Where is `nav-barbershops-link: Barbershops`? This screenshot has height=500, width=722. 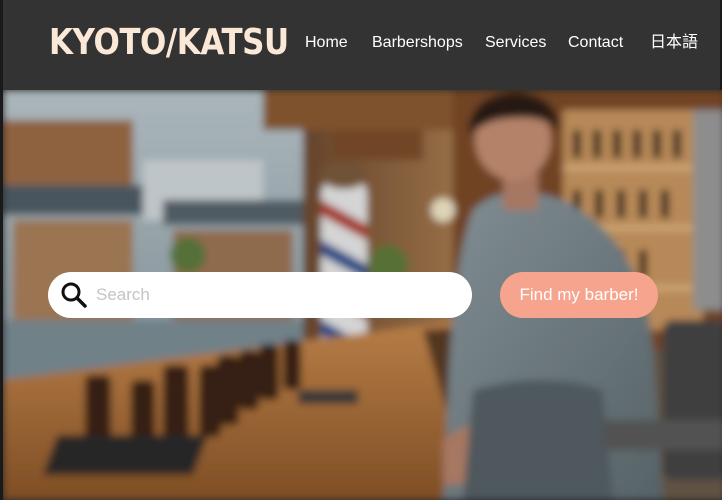
nav-barbershops-link: Barbershops is located at coordinates (417, 43).